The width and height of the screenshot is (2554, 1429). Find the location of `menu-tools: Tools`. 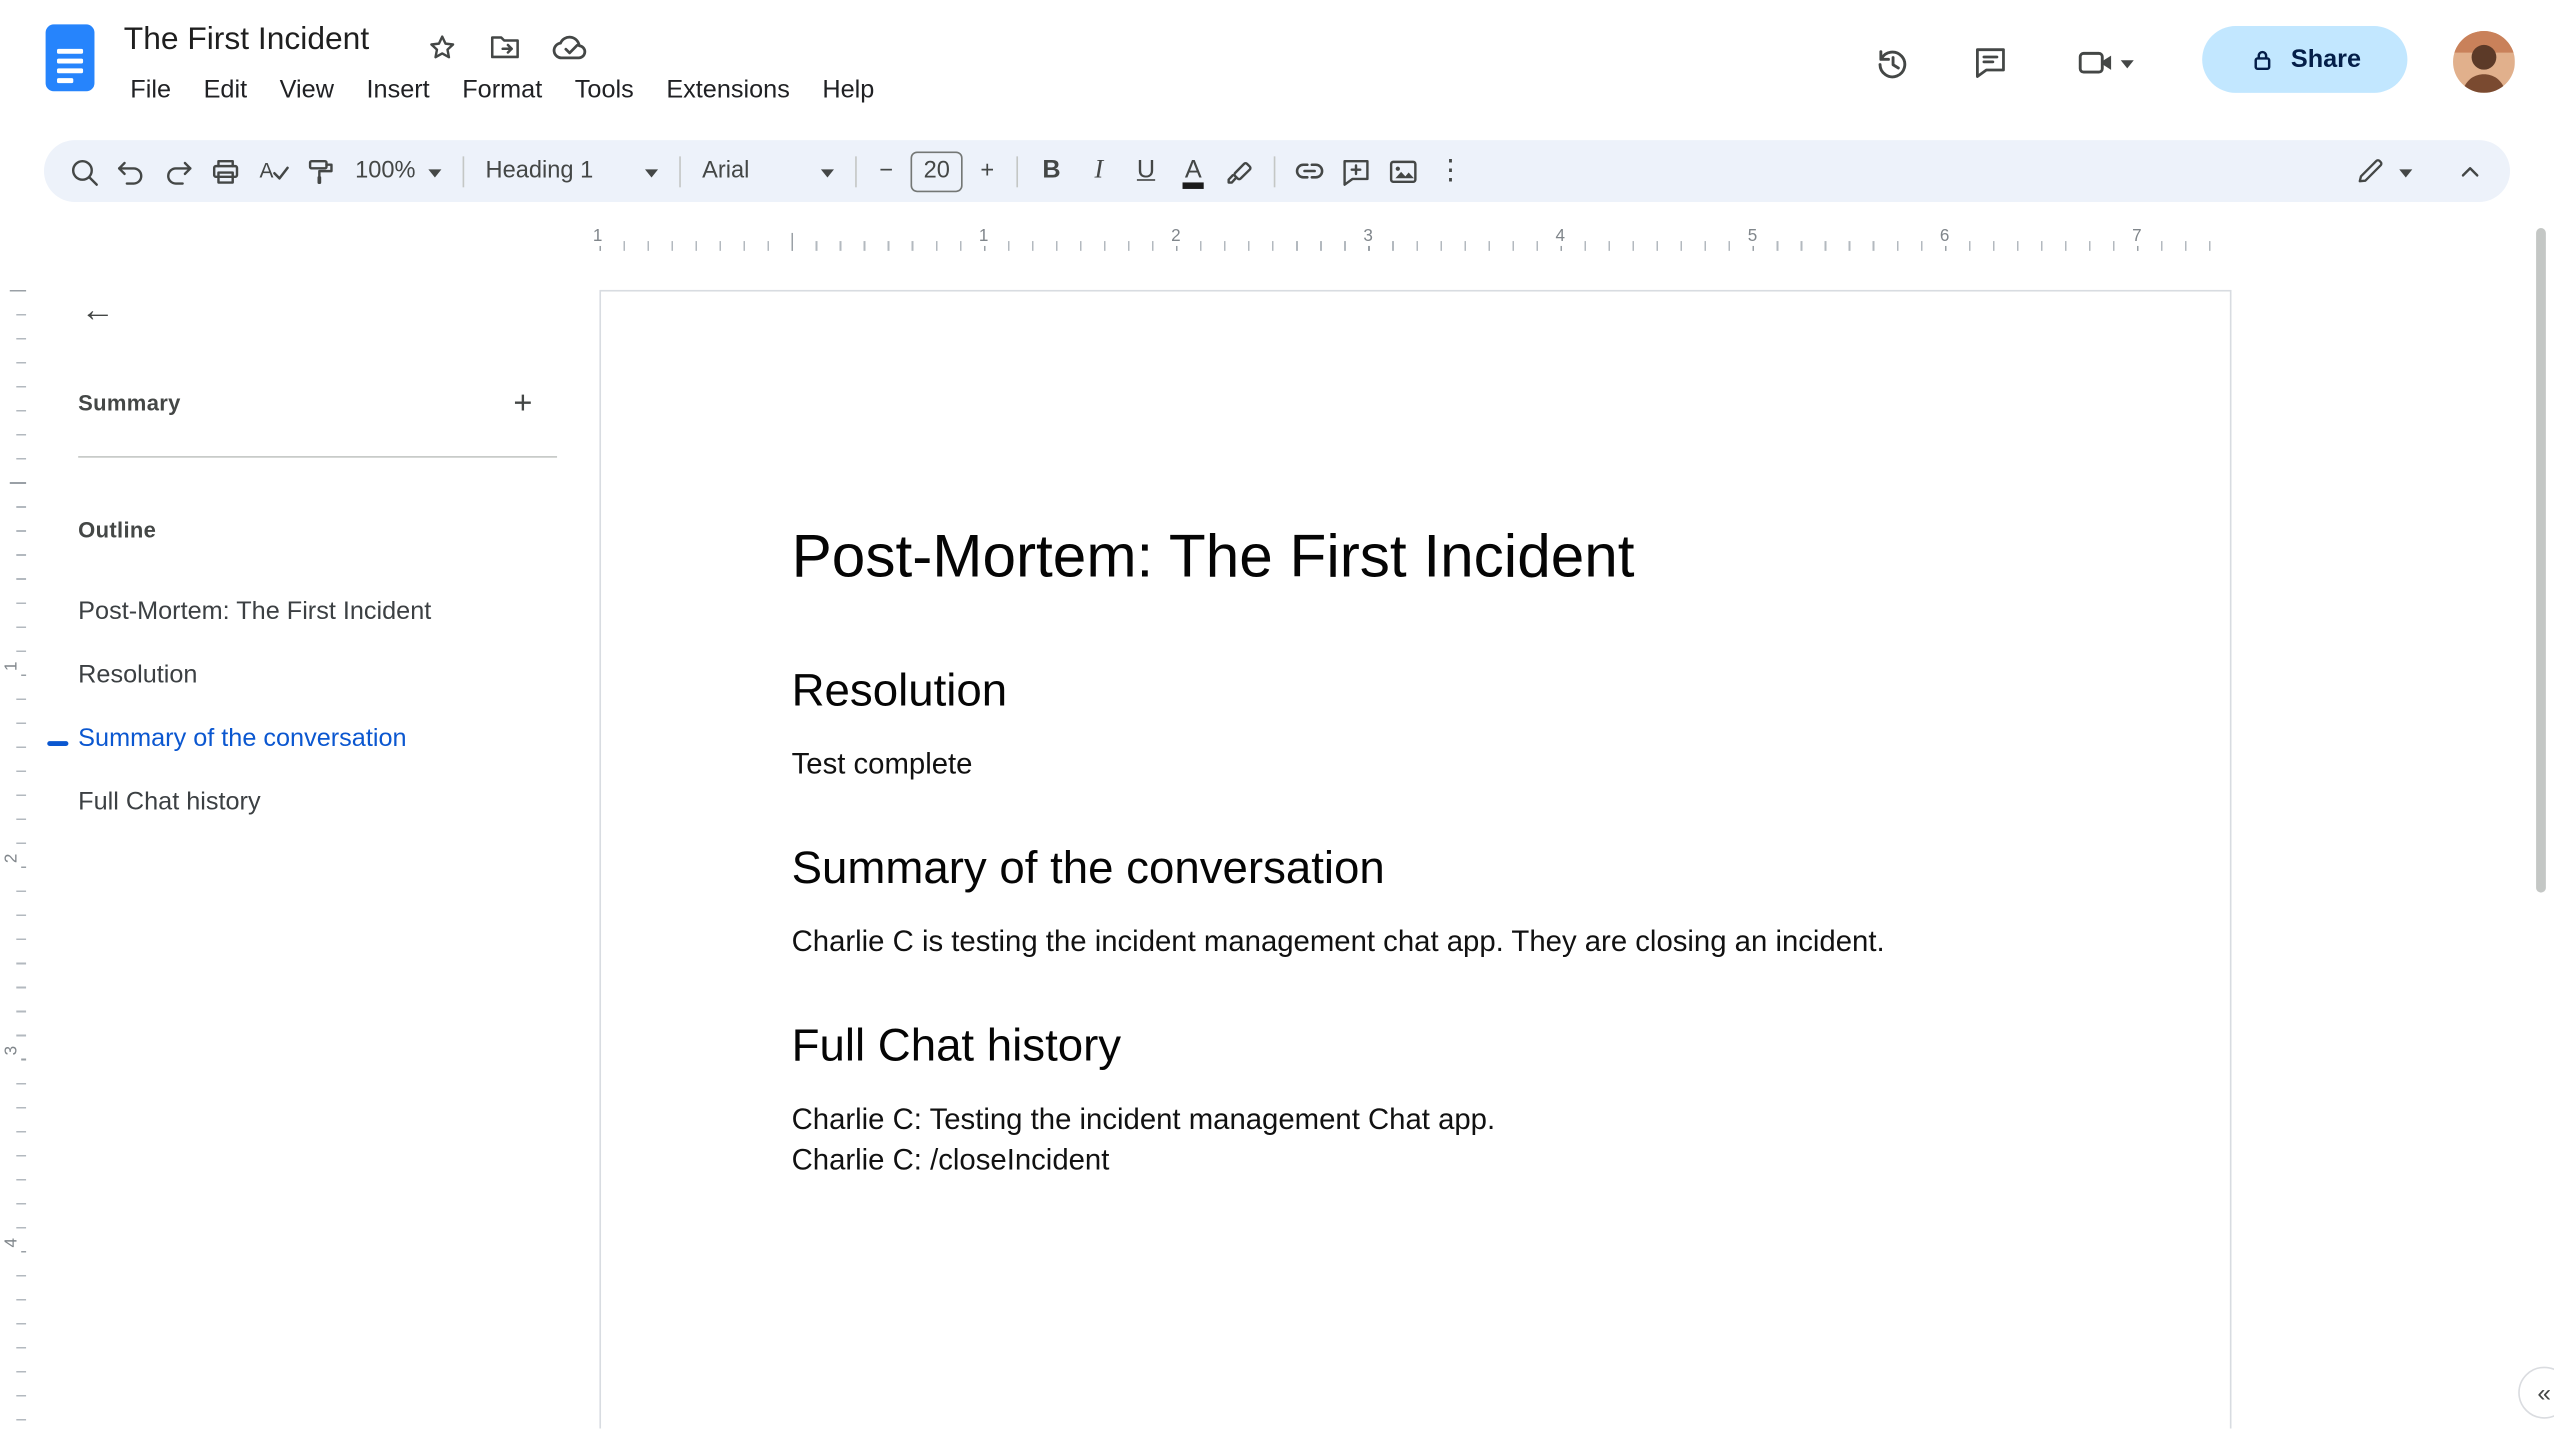

menu-tools: Tools is located at coordinates (605, 91).